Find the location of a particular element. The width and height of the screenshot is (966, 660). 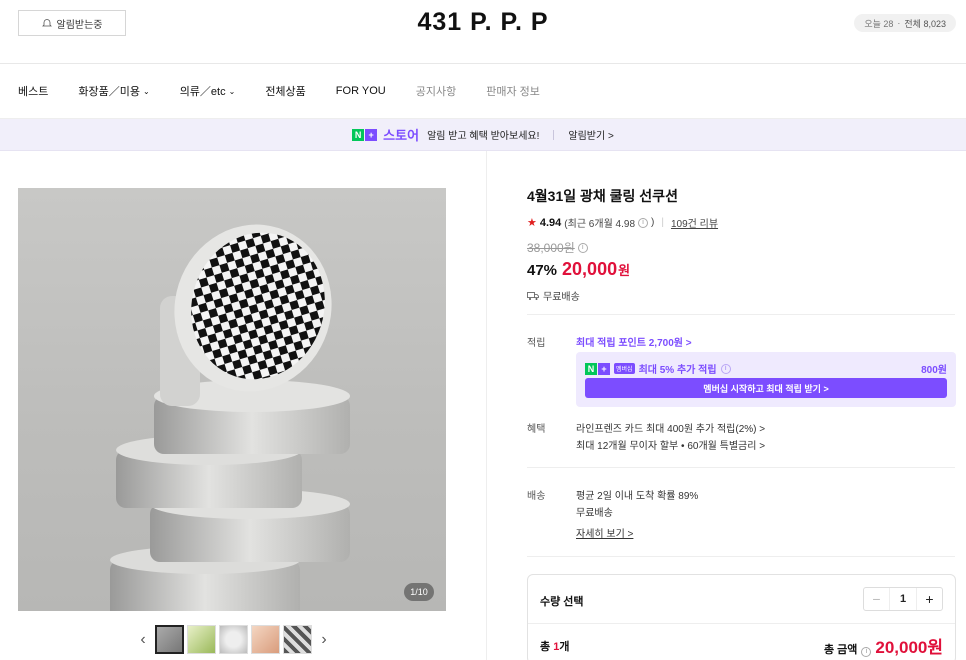

total-amount-row: 총 금액 i 20,000원 is located at coordinates (883, 645).